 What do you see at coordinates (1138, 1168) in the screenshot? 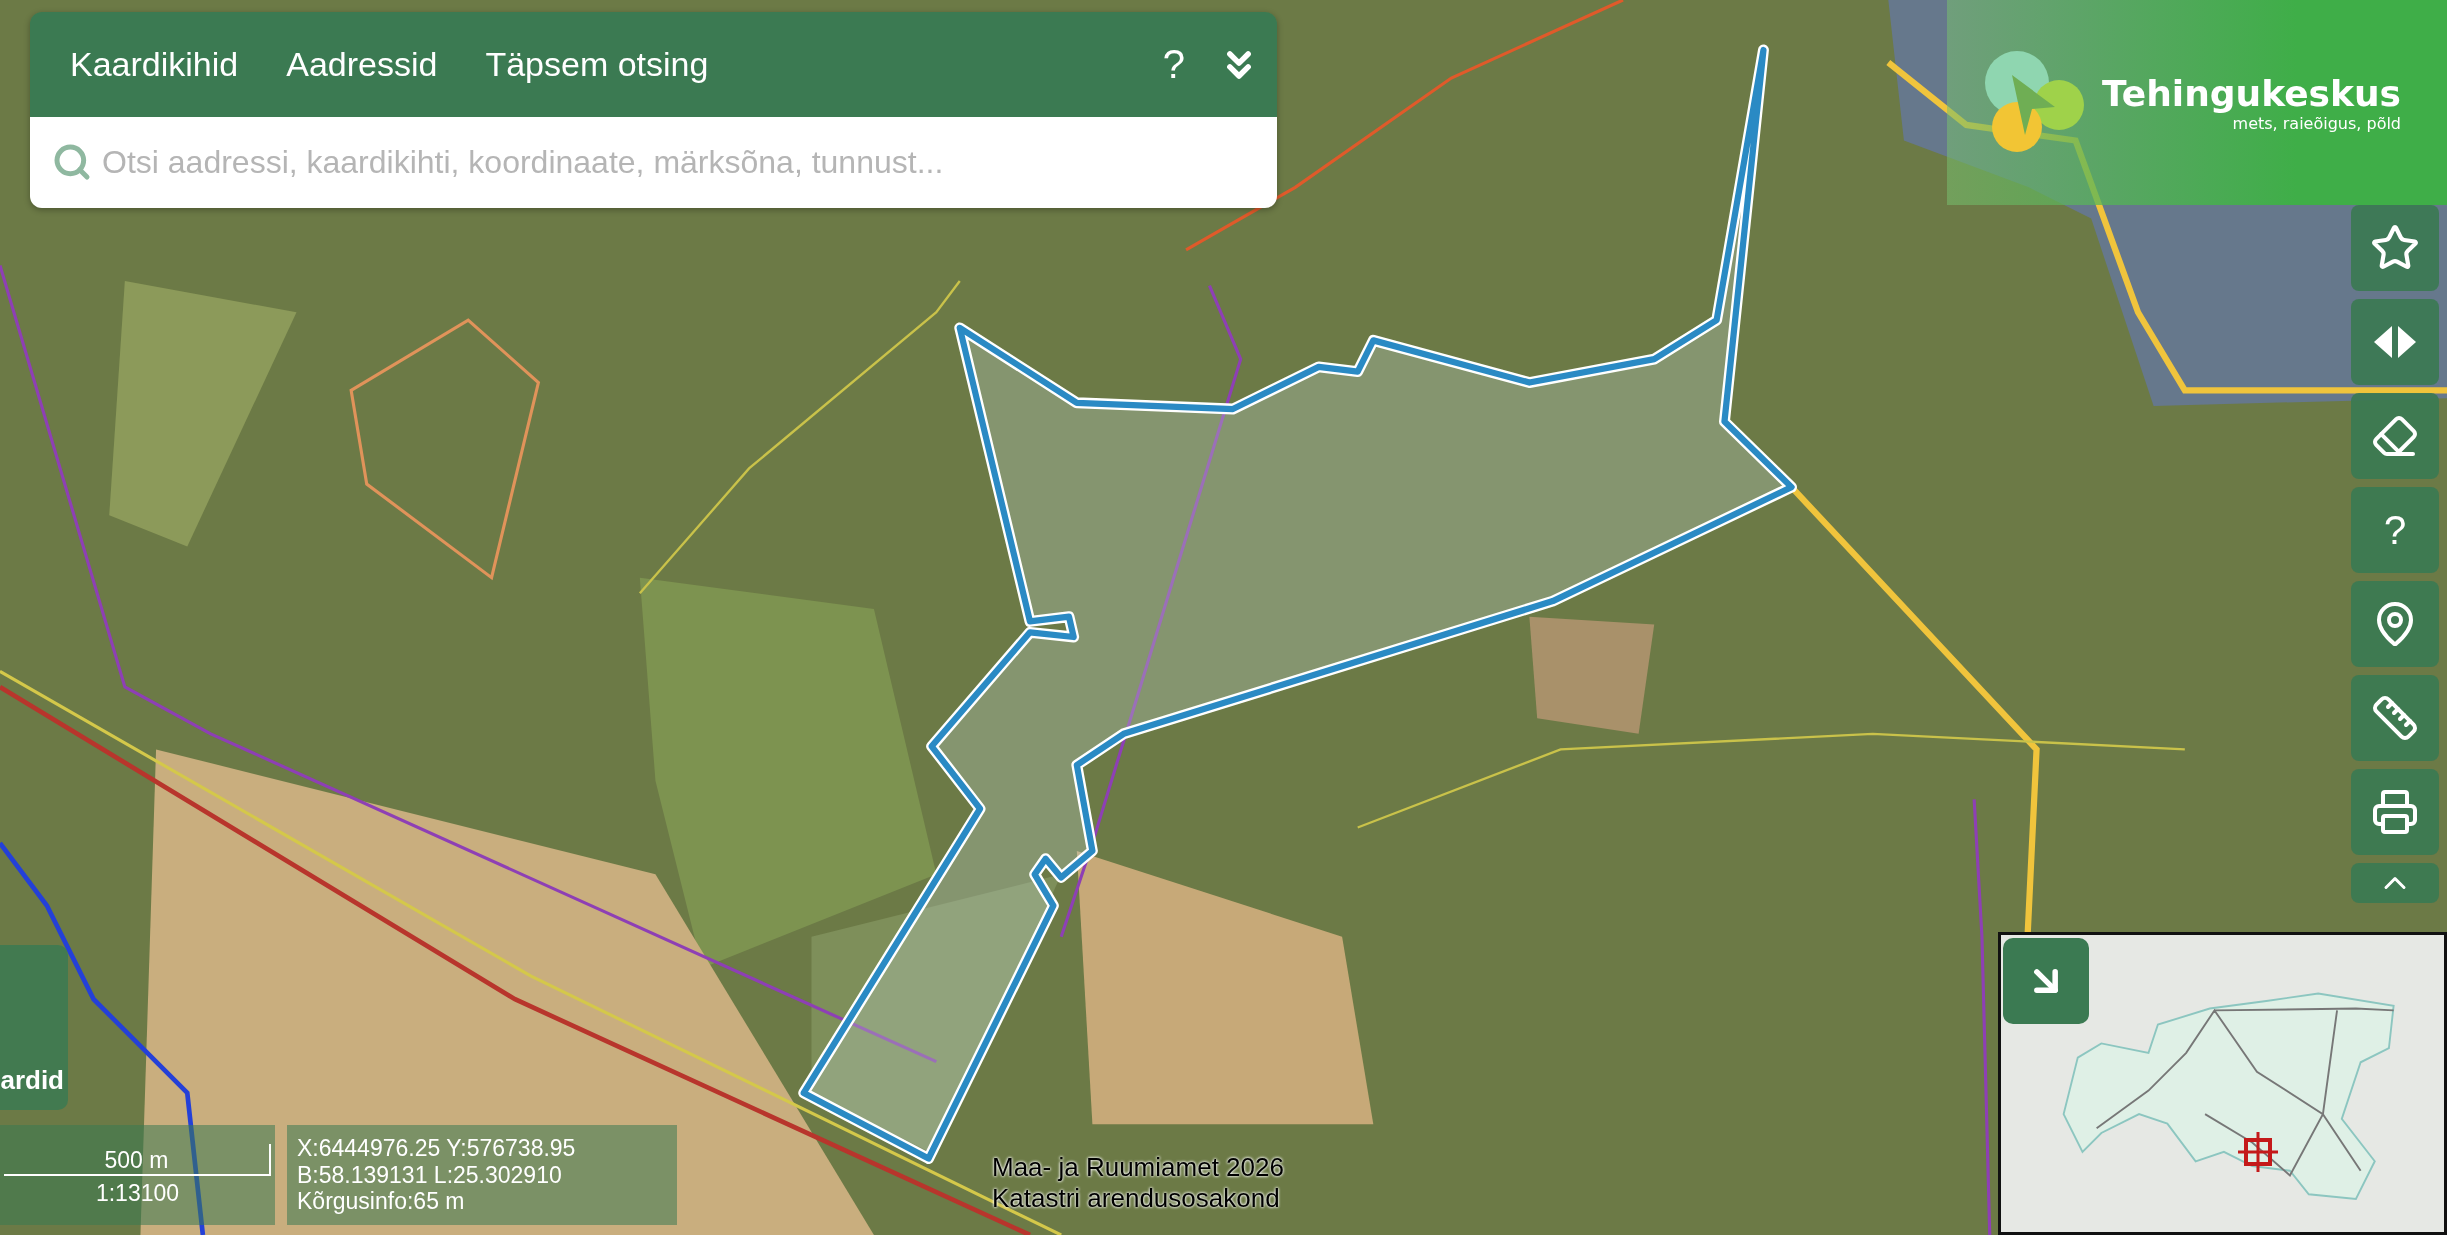
I see `attribution-text: Maa- ja Ruumiamet 2026` at bounding box center [1138, 1168].